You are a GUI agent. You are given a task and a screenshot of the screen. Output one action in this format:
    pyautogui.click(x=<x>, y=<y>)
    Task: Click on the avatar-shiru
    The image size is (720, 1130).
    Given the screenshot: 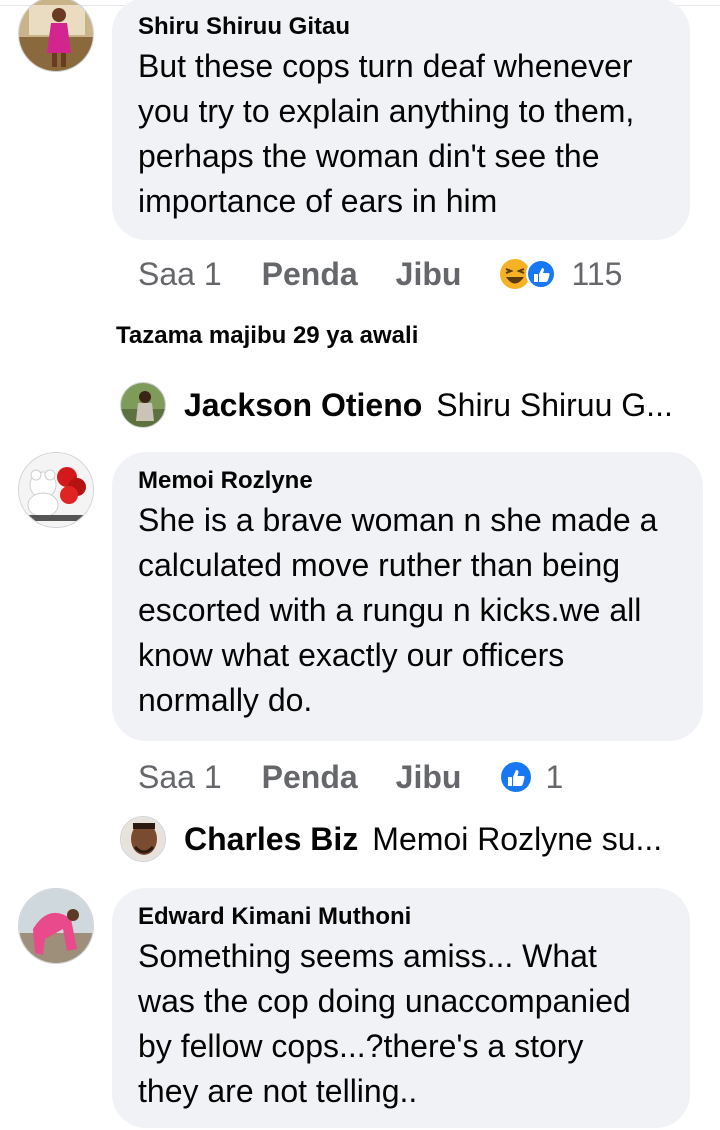 What is the action you would take?
    pyautogui.click(x=56, y=36)
    